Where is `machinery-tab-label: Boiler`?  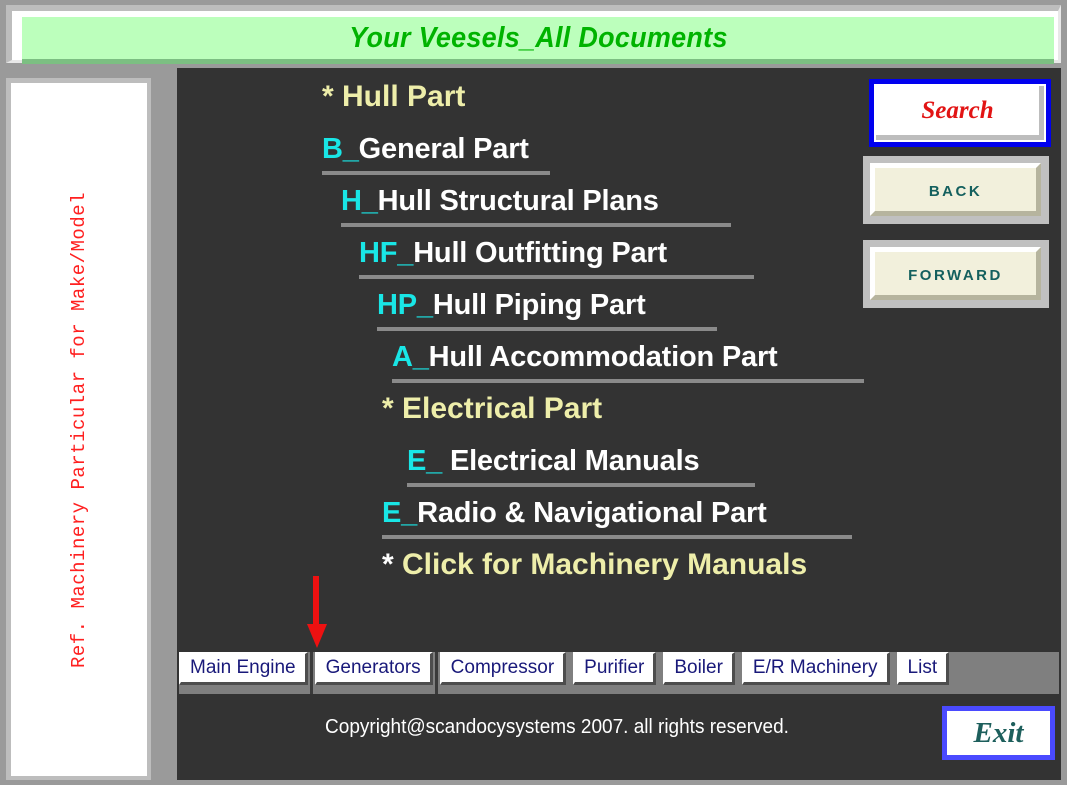 machinery-tab-label: Boiler is located at coordinates (698, 667).